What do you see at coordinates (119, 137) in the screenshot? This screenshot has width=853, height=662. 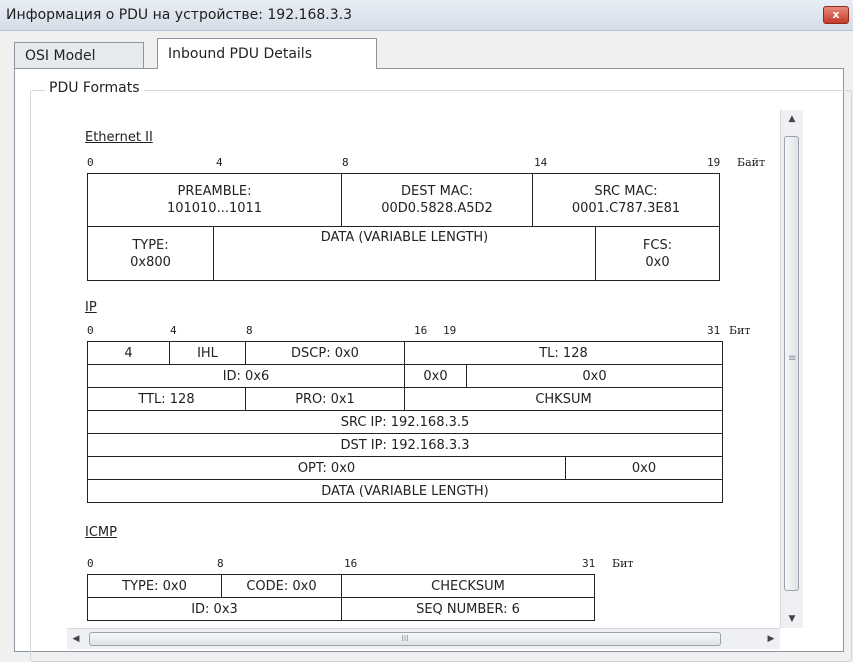 I see `ethernet-title: Ethernet II` at bounding box center [119, 137].